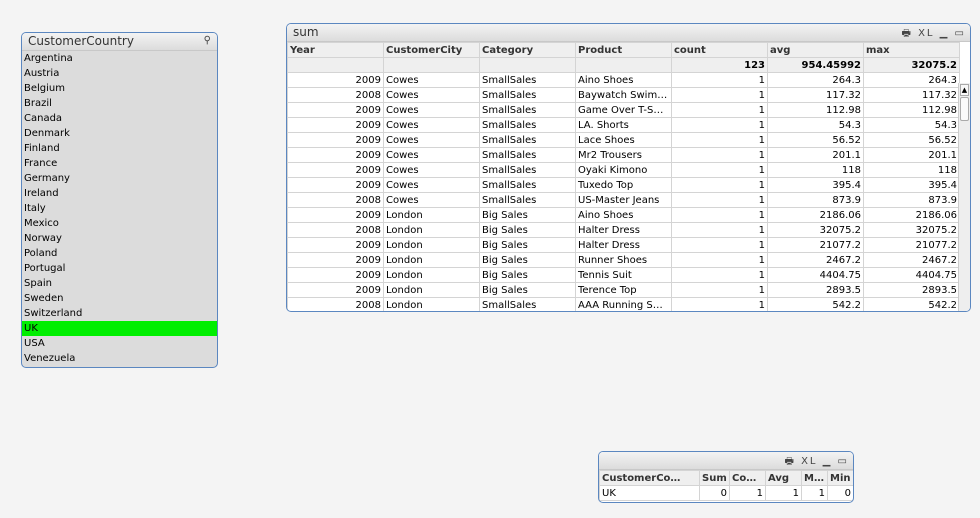 The image size is (980, 518). I want to click on caption-icons: 🖶 XL ▁ ▭, so click(816, 462).